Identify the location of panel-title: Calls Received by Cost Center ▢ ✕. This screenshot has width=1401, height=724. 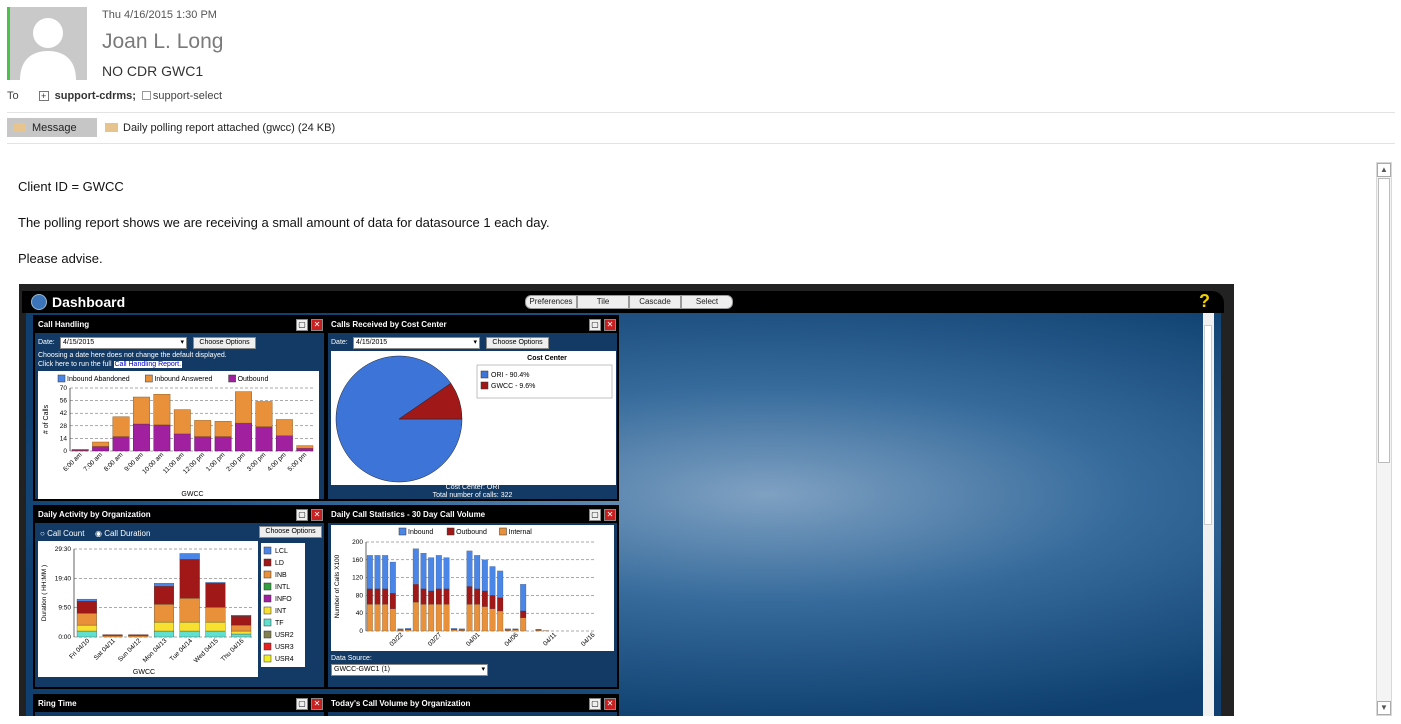
(472, 325).